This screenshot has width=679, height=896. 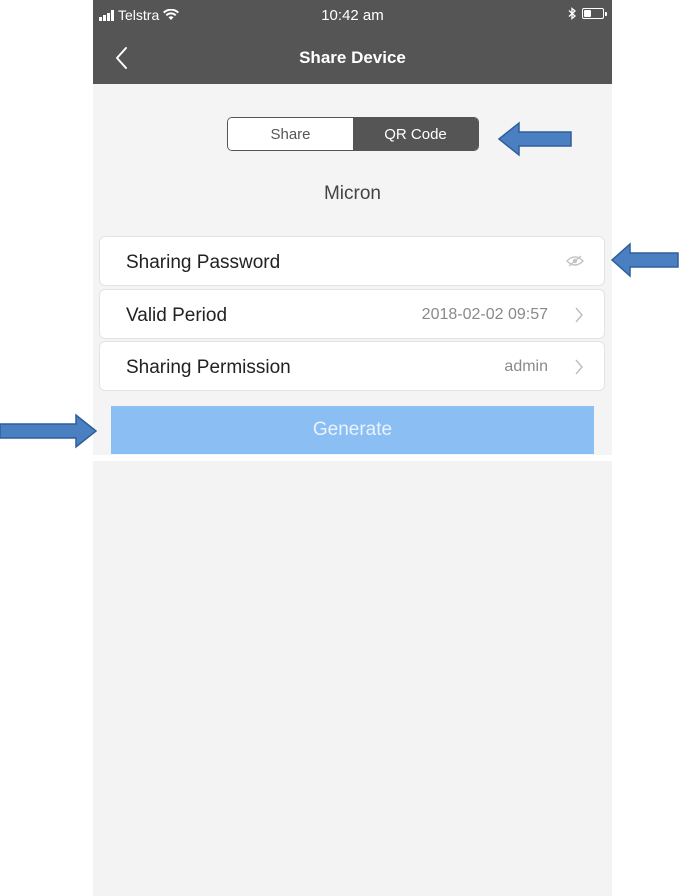 I want to click on status-right, so click(x=587, y=13).